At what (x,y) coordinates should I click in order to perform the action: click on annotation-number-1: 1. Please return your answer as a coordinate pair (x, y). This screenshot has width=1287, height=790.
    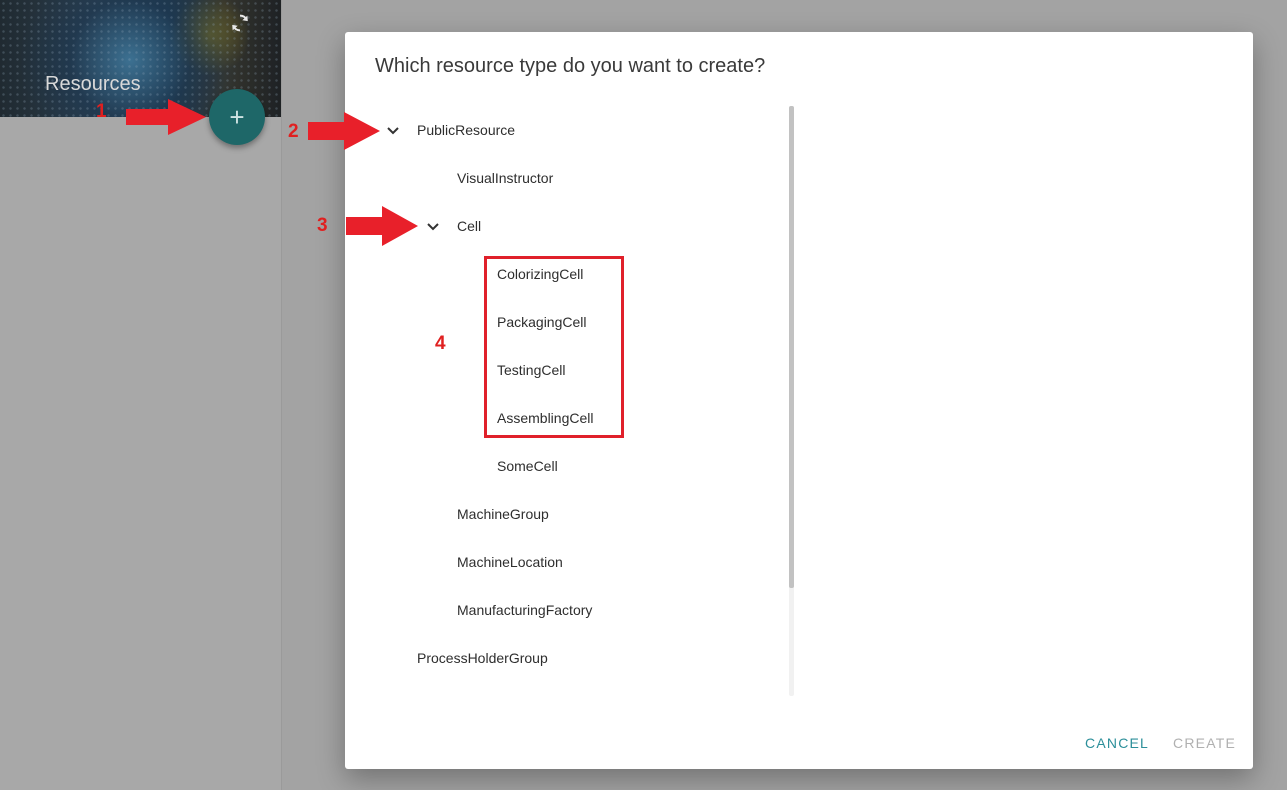
    Looking at the image, I should click on (101, 111).